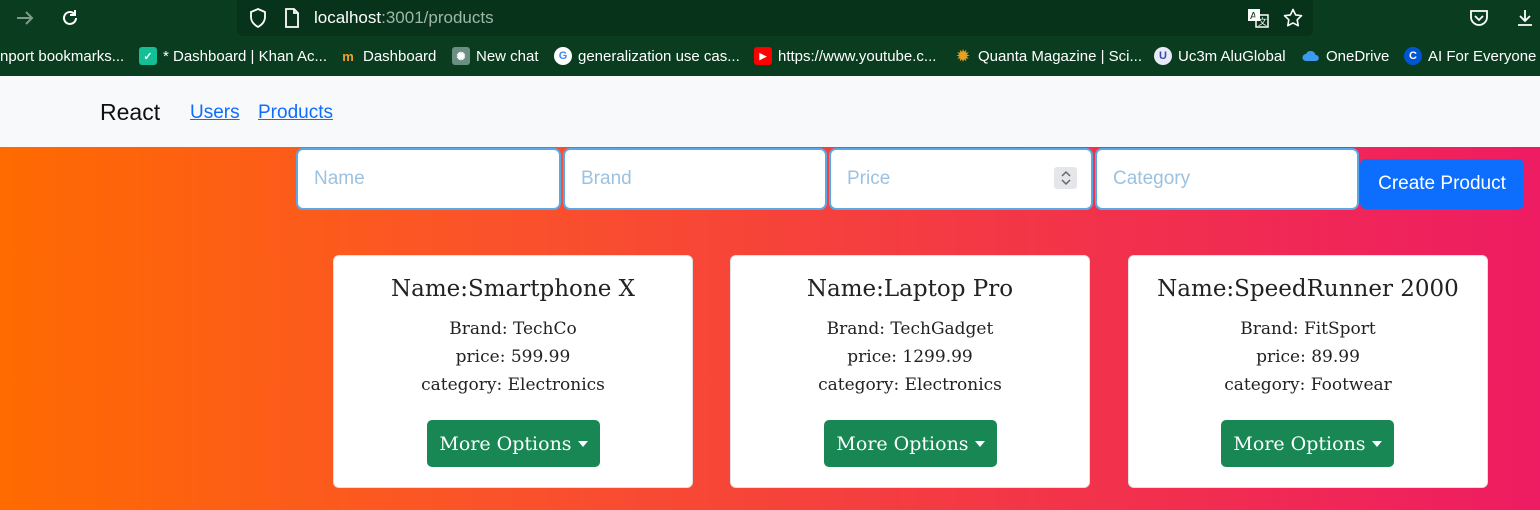 The width and height of the screenshot is (1540, 510). What do you see at coordinates (130, 112) in the screenshot?
I see `navbar-brand: React` at bounding box center [130, 112].